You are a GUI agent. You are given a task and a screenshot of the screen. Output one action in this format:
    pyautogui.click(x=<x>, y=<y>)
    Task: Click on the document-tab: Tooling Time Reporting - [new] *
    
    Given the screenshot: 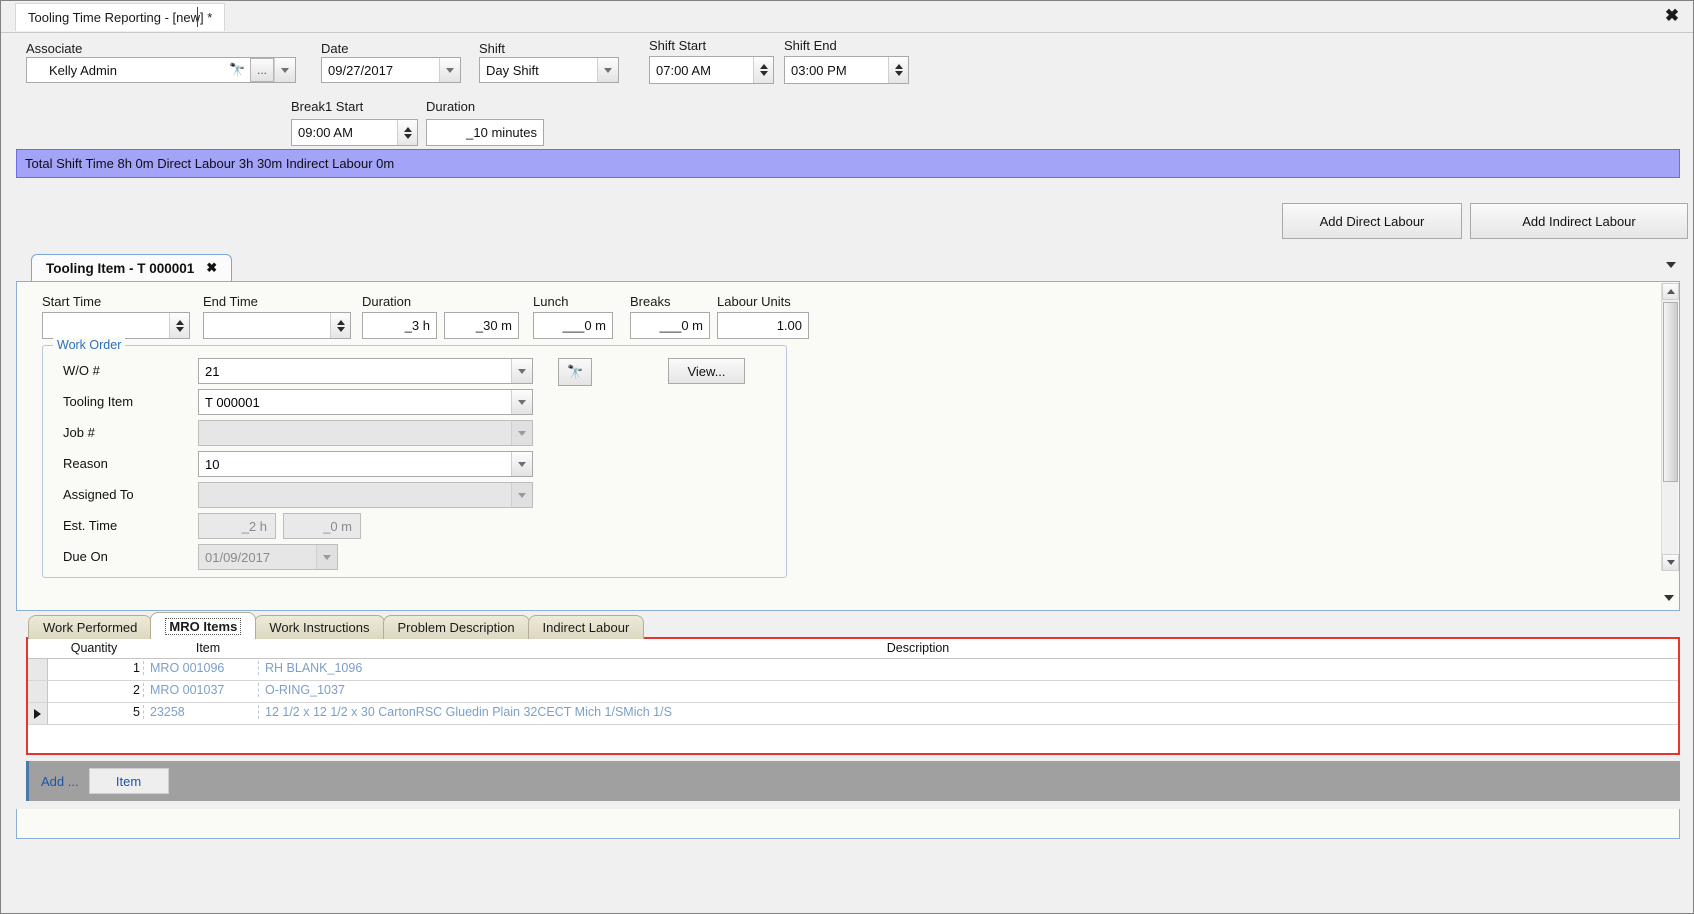 What is the action you would take?
    pyautogui.click(x=120, y=17)
    